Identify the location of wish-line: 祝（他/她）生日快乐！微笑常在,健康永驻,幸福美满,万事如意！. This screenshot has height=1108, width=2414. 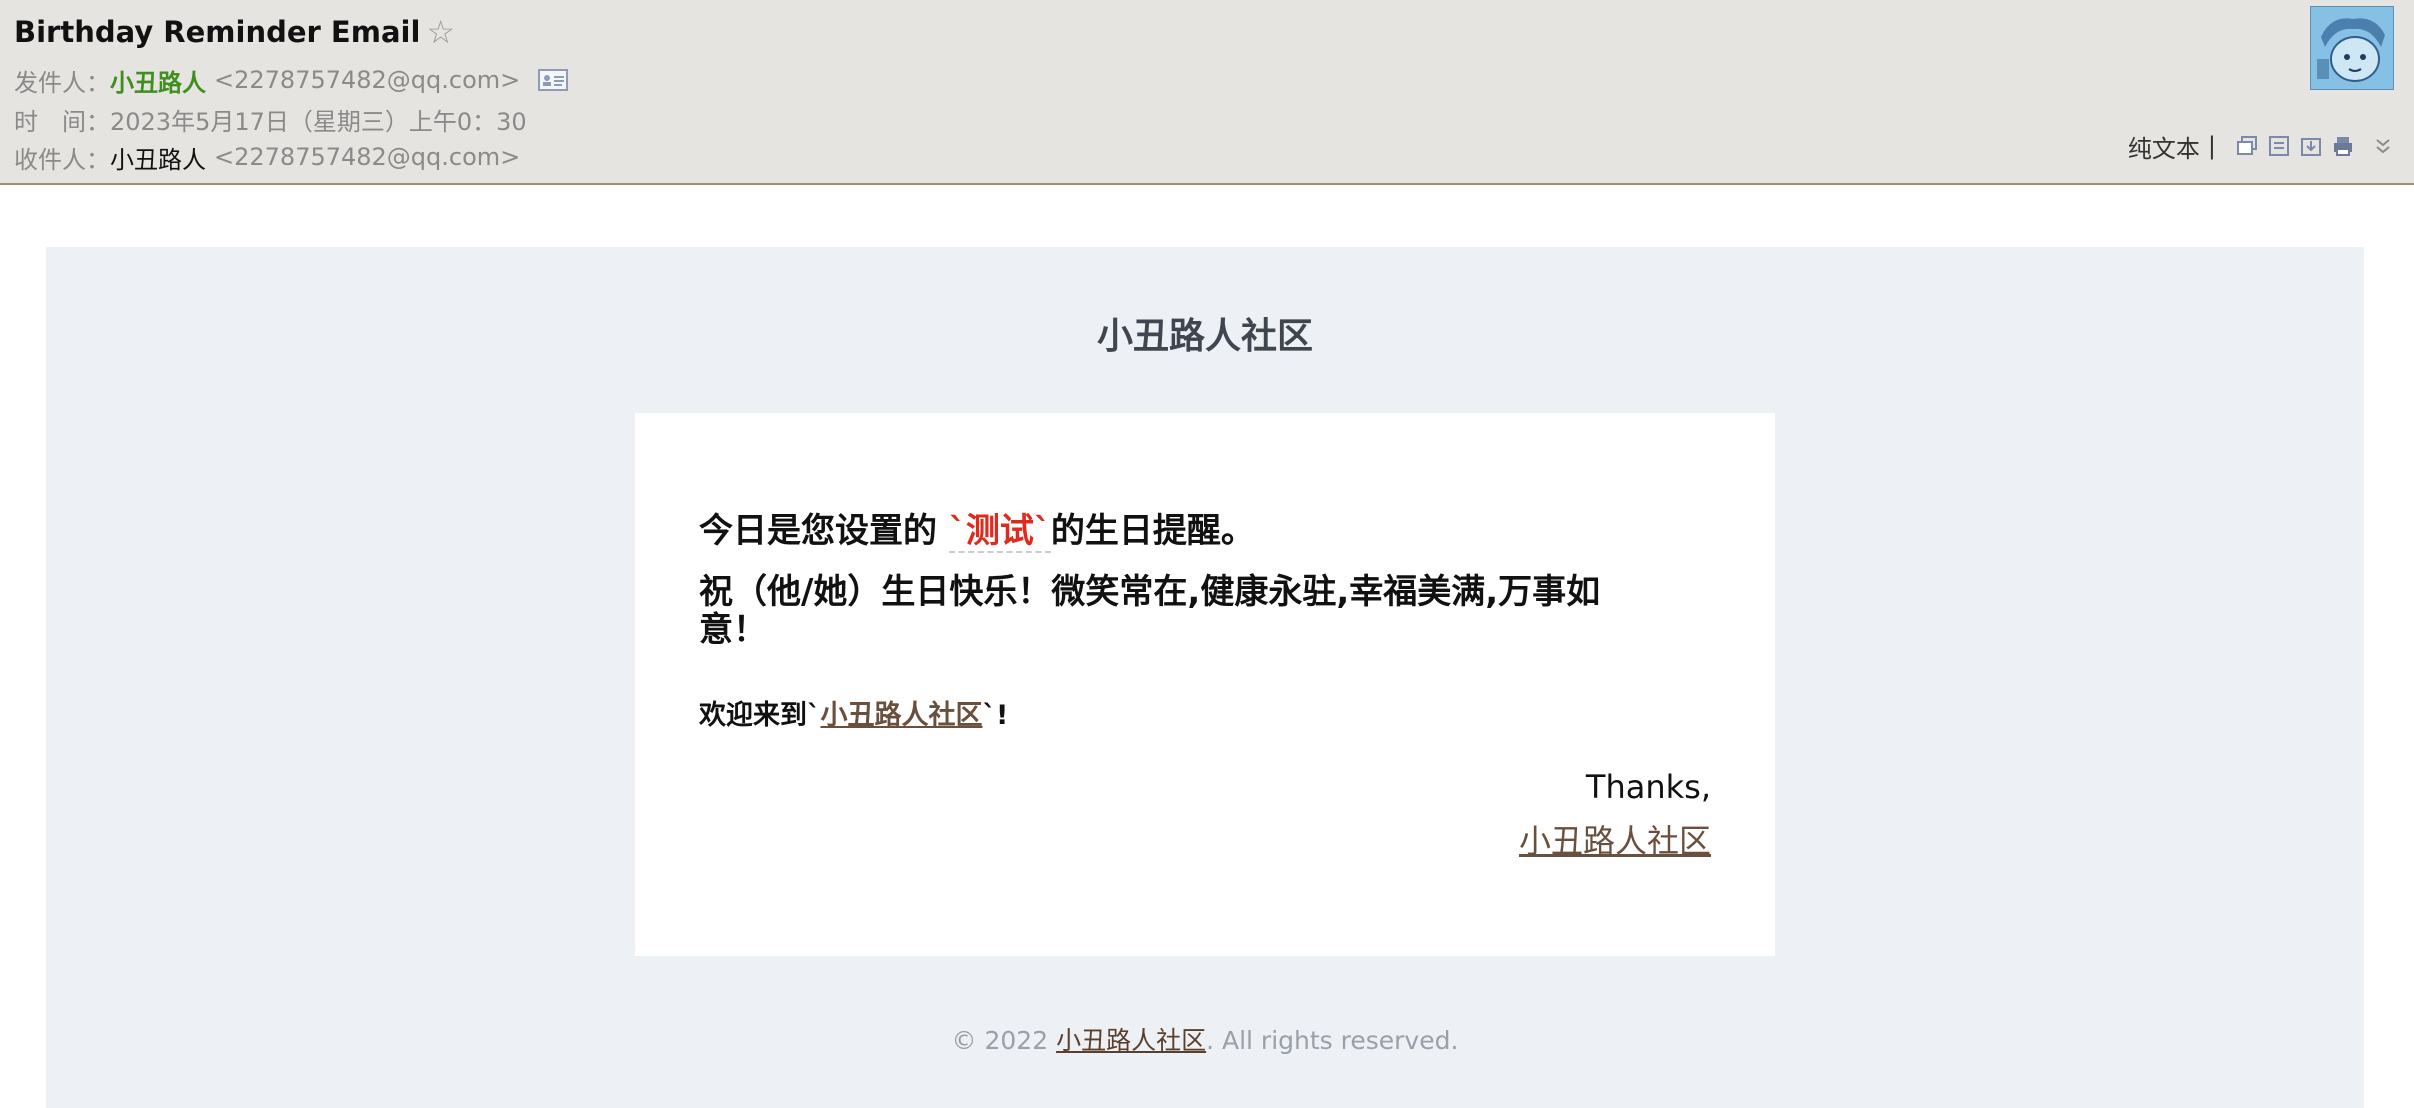
(1150, 611).